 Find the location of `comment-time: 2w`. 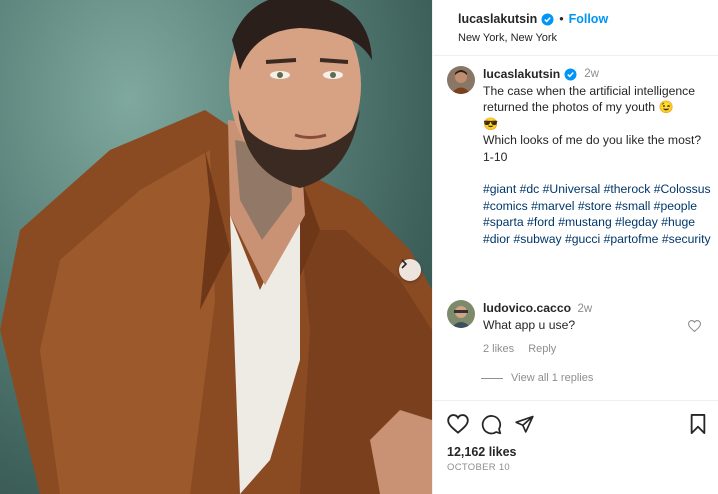

comment-time: 2w is located at coordinates (584, 309).